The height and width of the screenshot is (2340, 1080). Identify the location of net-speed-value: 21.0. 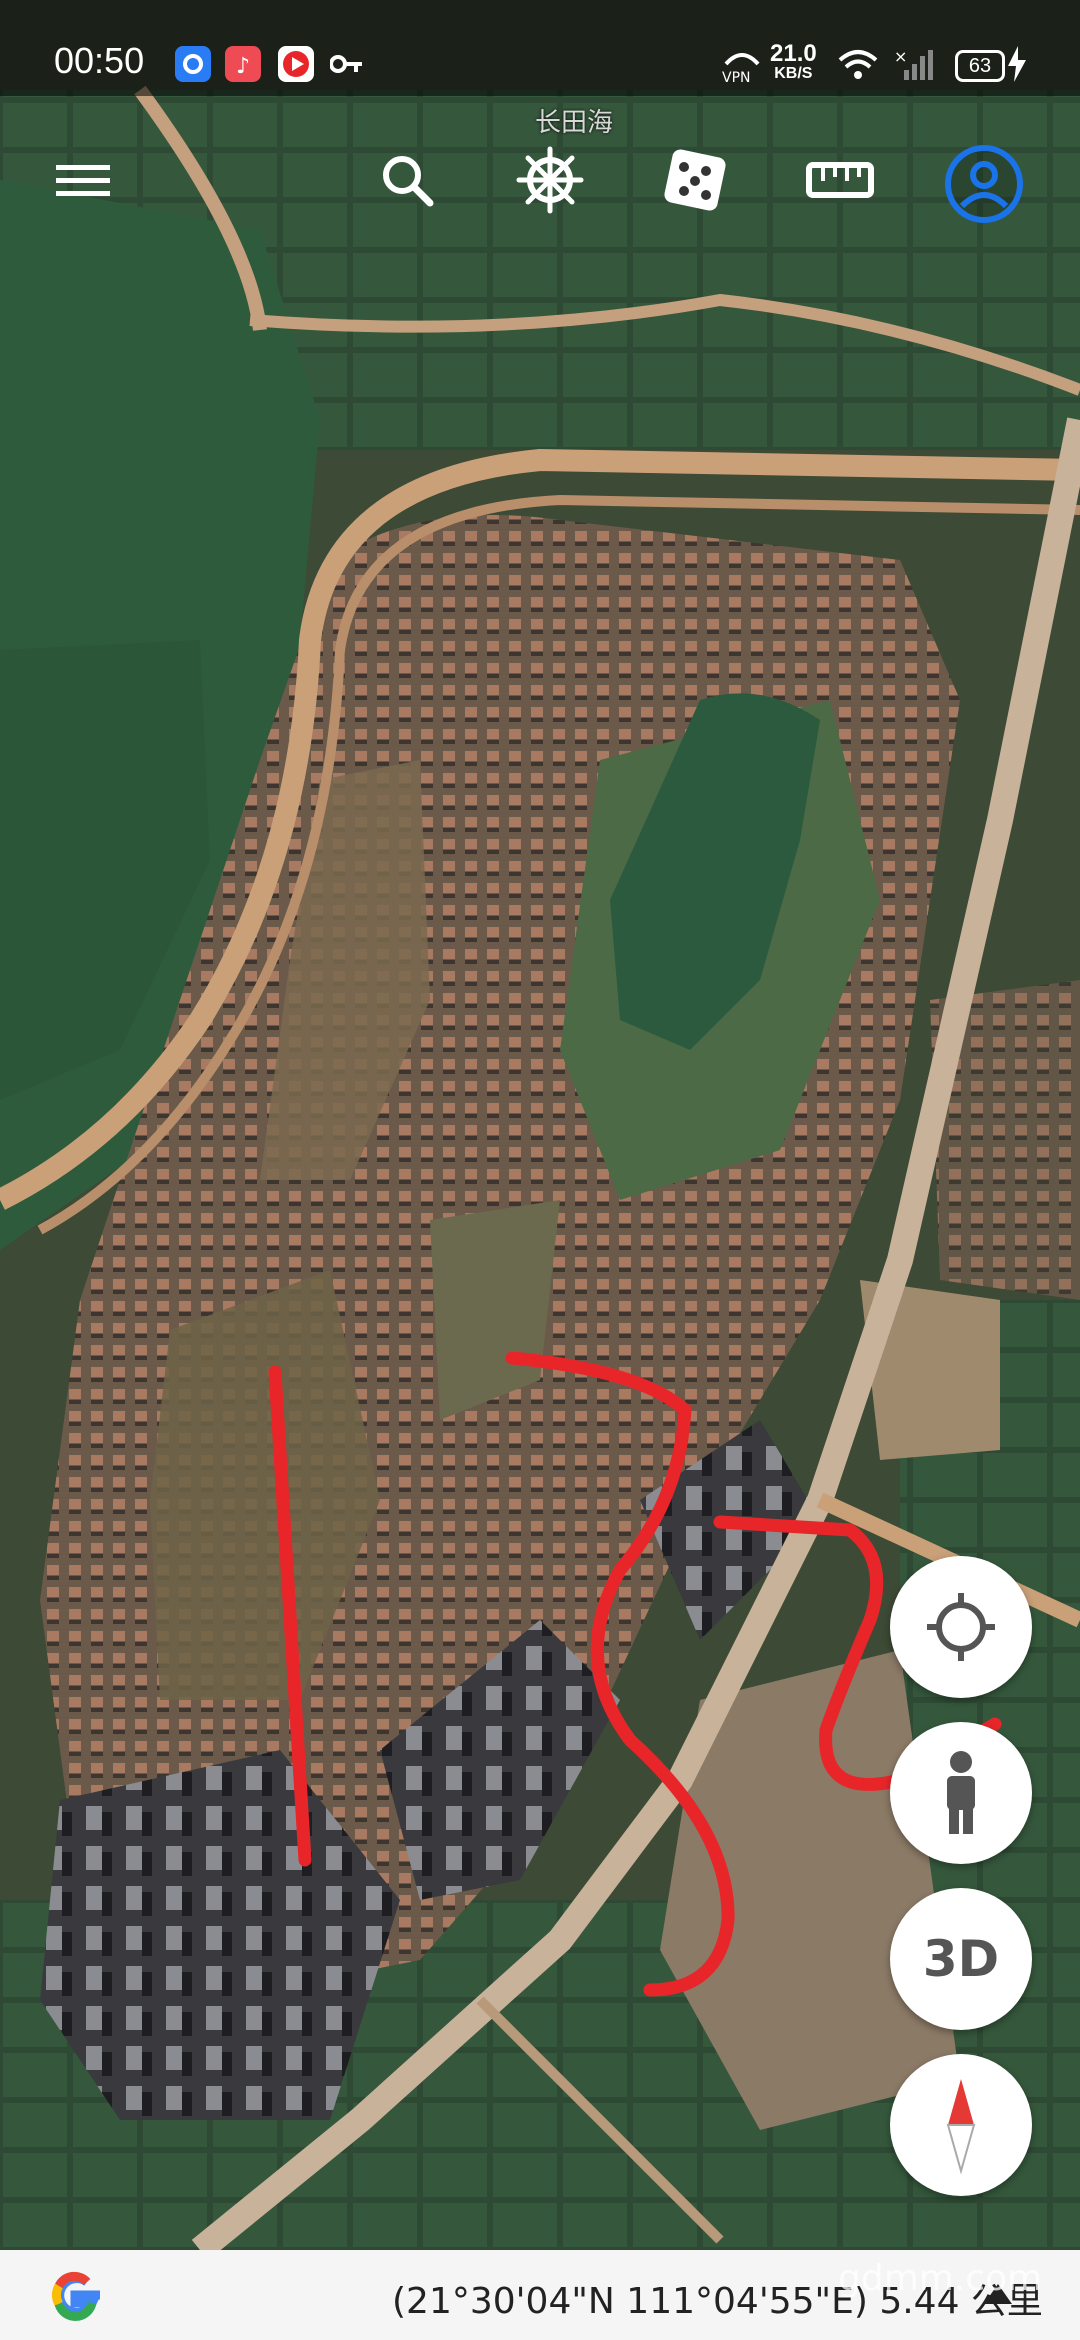
(793, 53).